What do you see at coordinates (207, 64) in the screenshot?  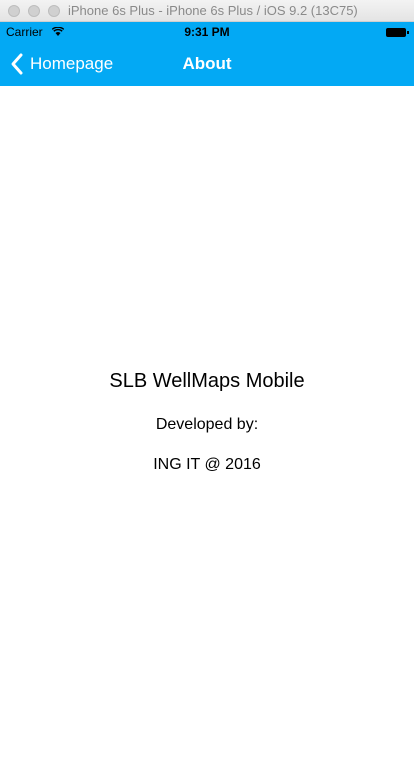 I see `navigation-bar: Homepage About` at bounding box center [207, 64].